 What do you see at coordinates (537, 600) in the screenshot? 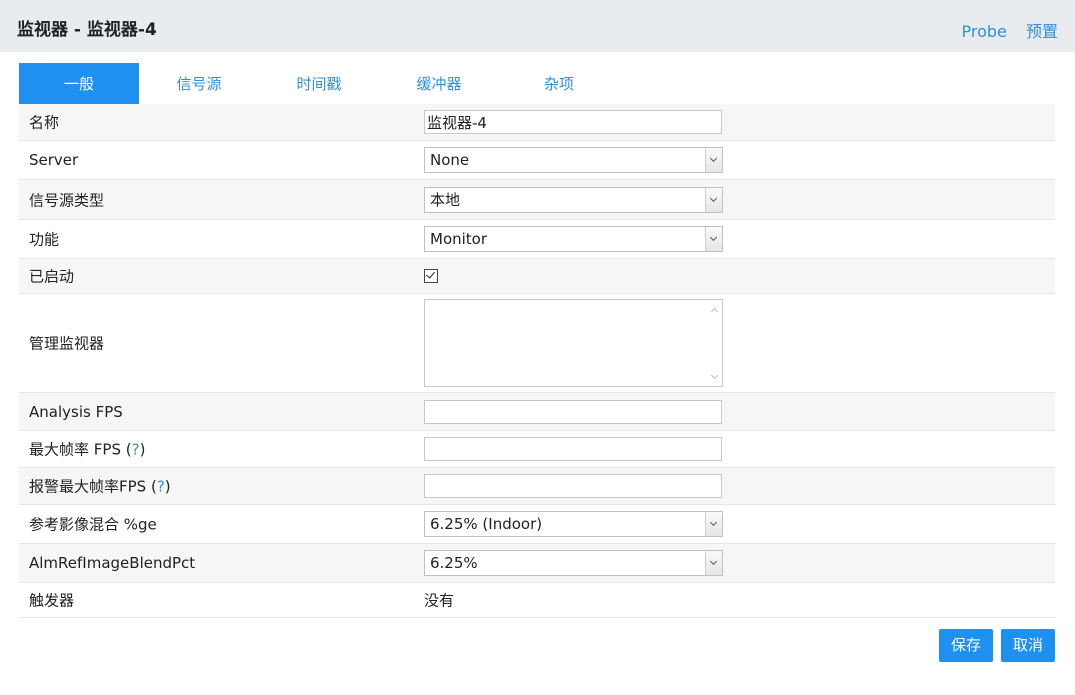
I see `row-triggers: 触发器 没有` at bounding box center [537, 600].